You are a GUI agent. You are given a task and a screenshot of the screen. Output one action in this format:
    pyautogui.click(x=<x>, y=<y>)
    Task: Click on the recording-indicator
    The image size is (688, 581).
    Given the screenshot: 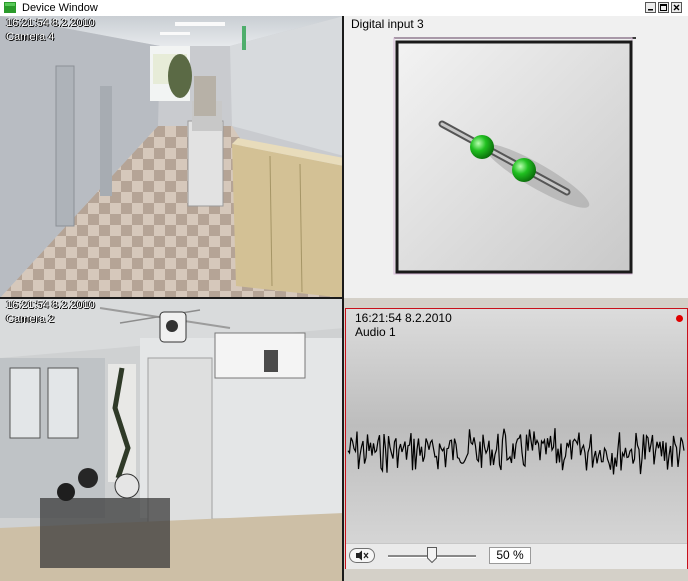 What is the action you would take?
    pyautogui.click(x=679, y=318)
    